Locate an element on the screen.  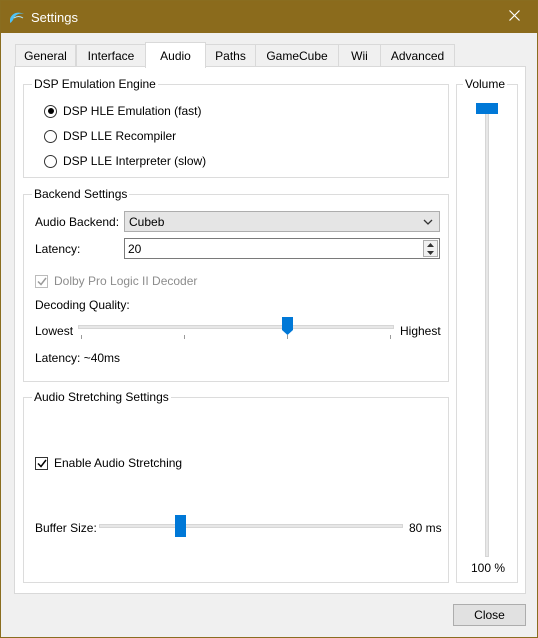
buffer-size-slider is located at coordinates (251, 526).